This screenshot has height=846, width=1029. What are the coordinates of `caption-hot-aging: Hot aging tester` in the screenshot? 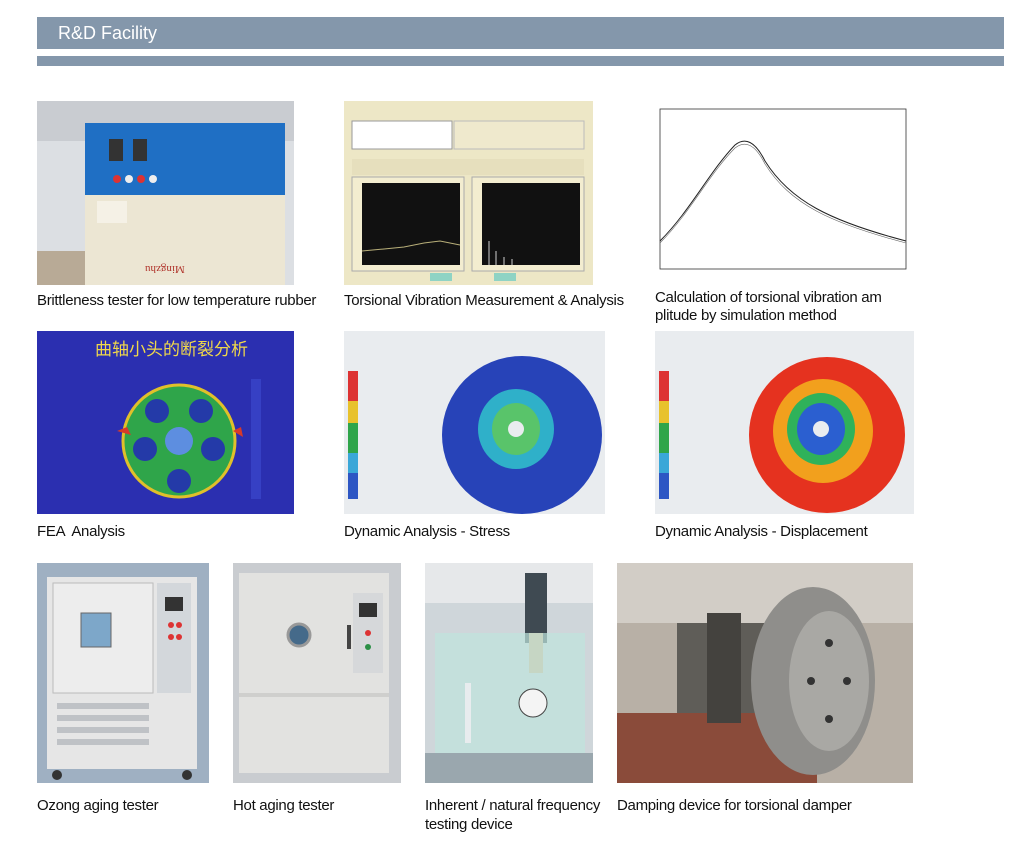 It's located at (284, 805).